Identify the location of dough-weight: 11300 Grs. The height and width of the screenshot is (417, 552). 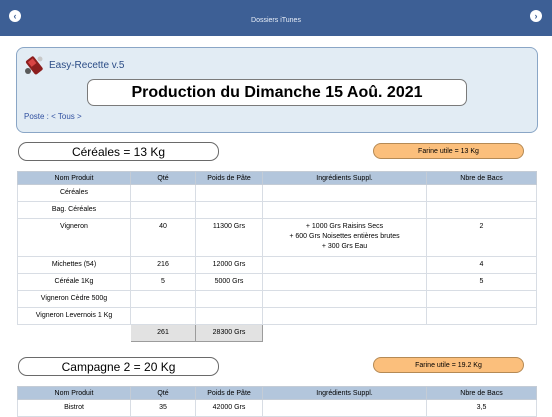
(229, 237).